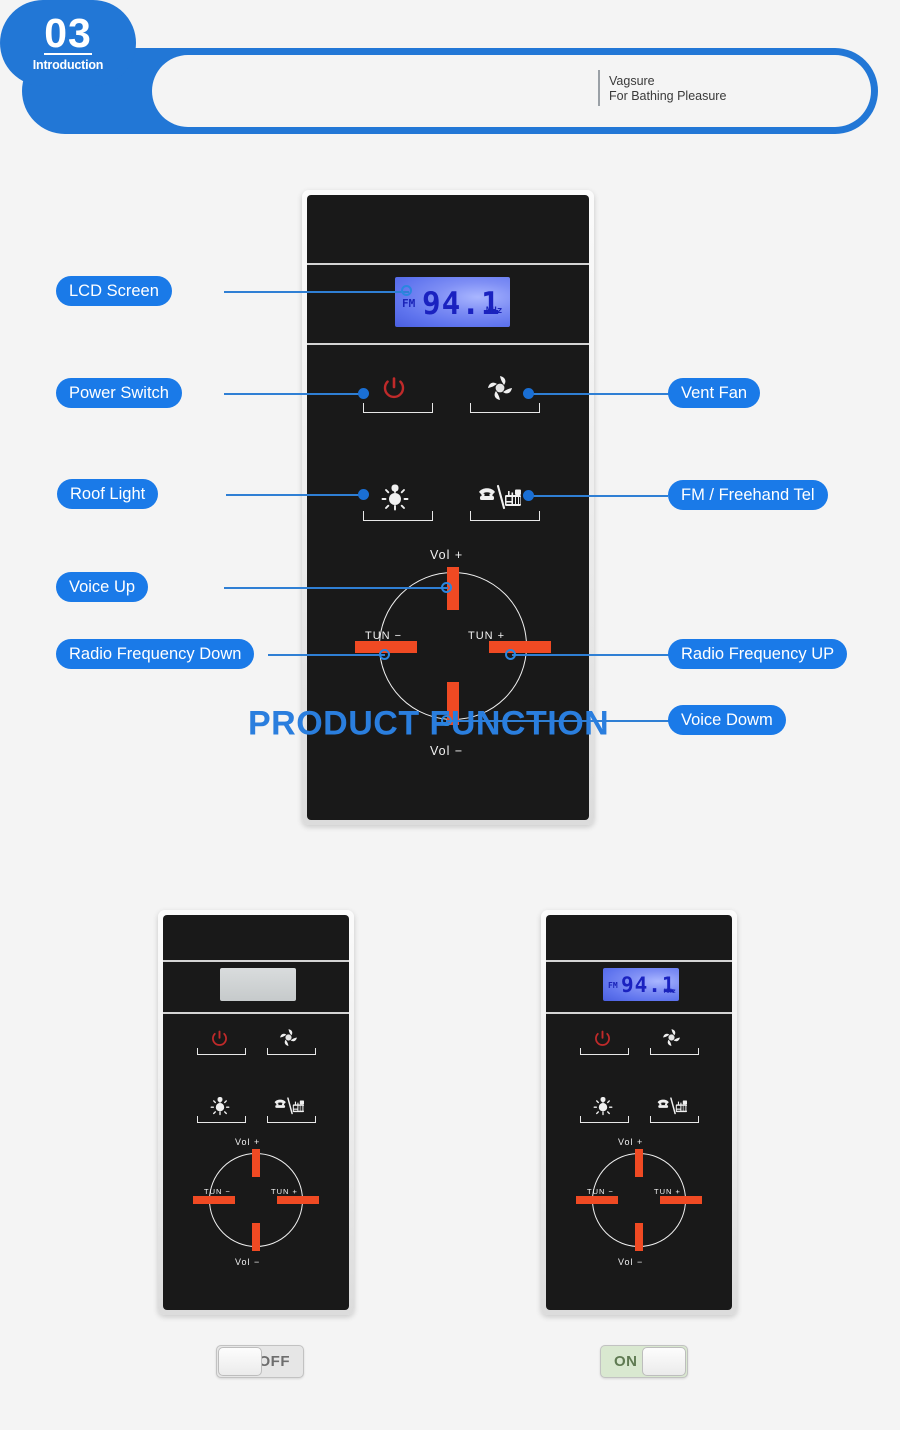 This screenshot has height=1448, width=900. I want to click on power-state-toggle-on: ON, so click(644, 1361).